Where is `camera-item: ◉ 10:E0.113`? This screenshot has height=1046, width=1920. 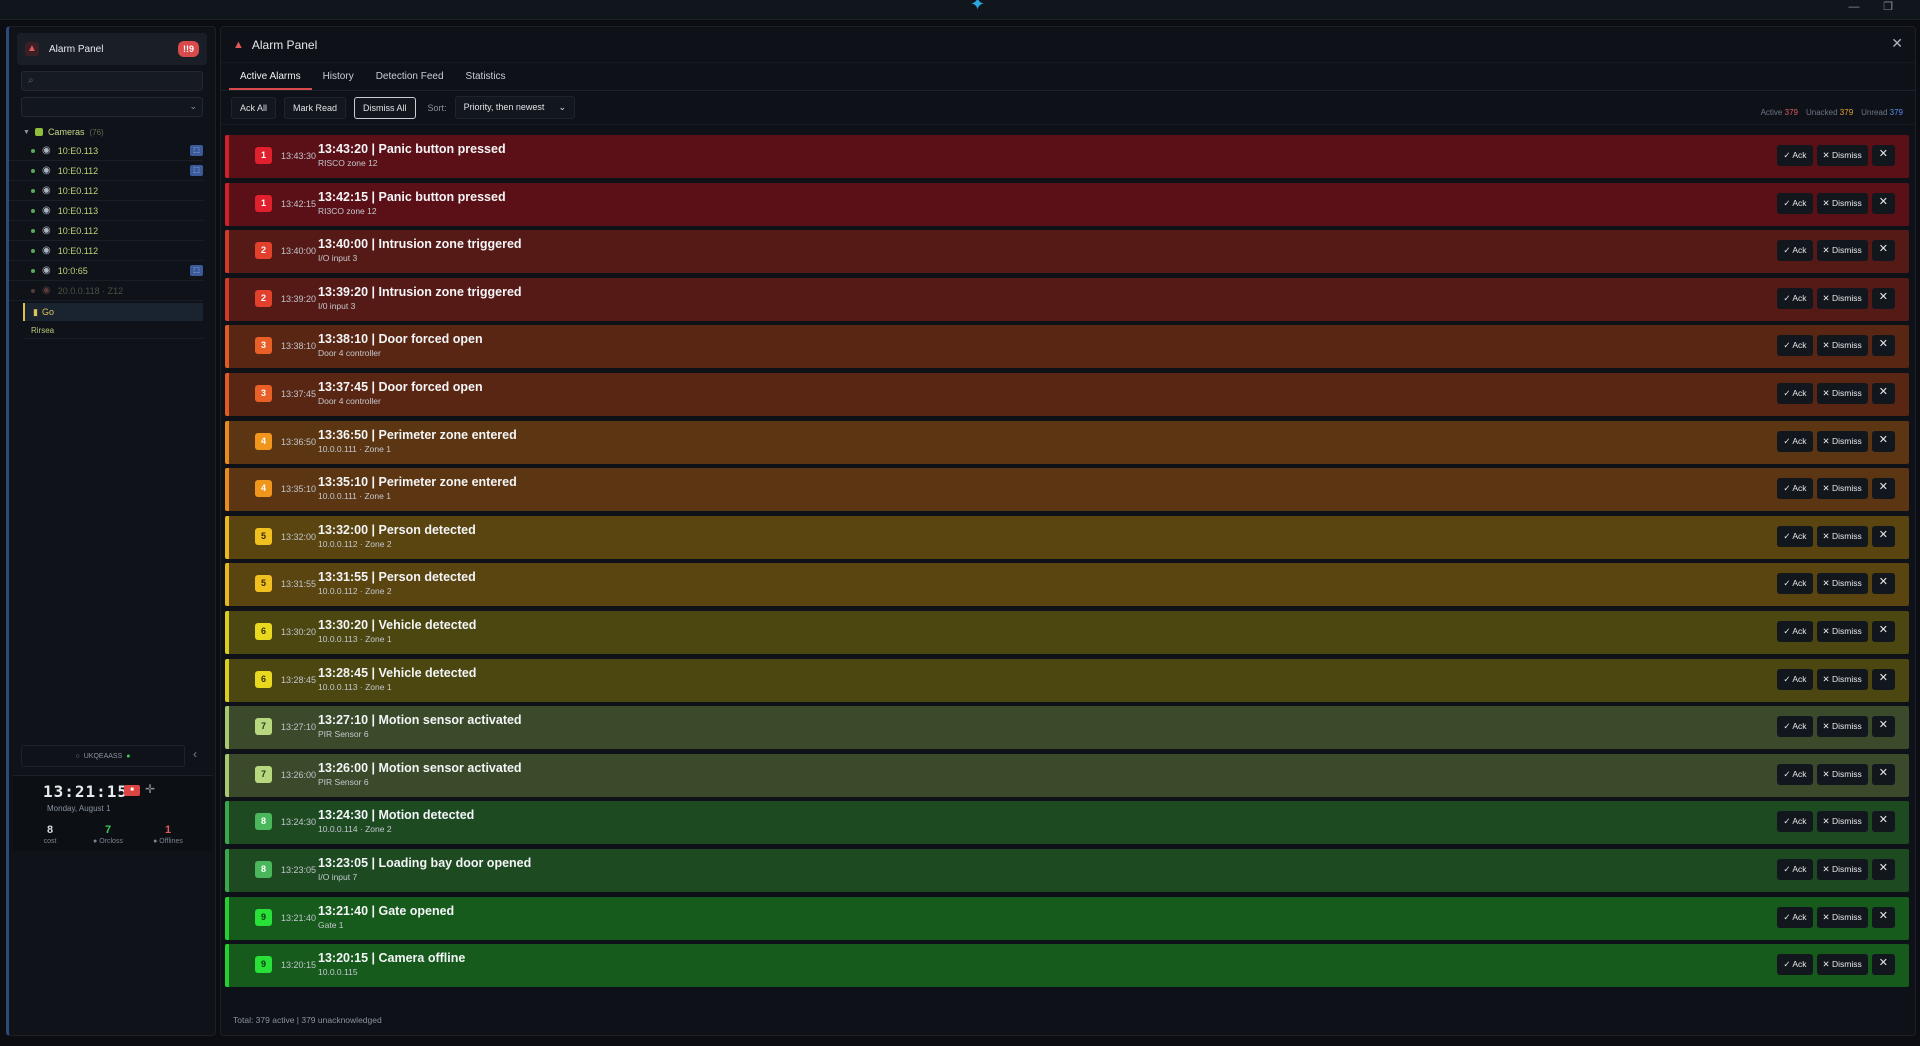
camera-item: ◉ 10:E0.113 is located at coordinates (106, 211).